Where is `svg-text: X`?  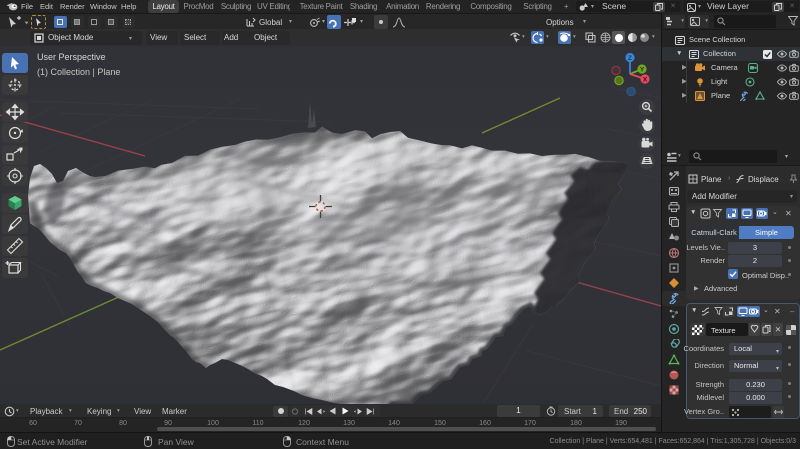
svg-text: X is located at coordinates (645, 80).